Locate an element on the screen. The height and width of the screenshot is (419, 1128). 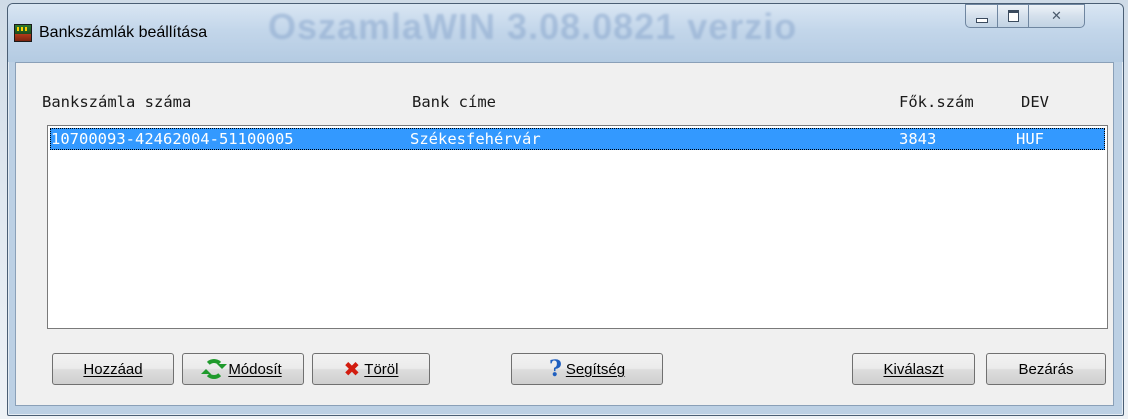
close-window-button: ✕ is located at coordinates (1057, 16).